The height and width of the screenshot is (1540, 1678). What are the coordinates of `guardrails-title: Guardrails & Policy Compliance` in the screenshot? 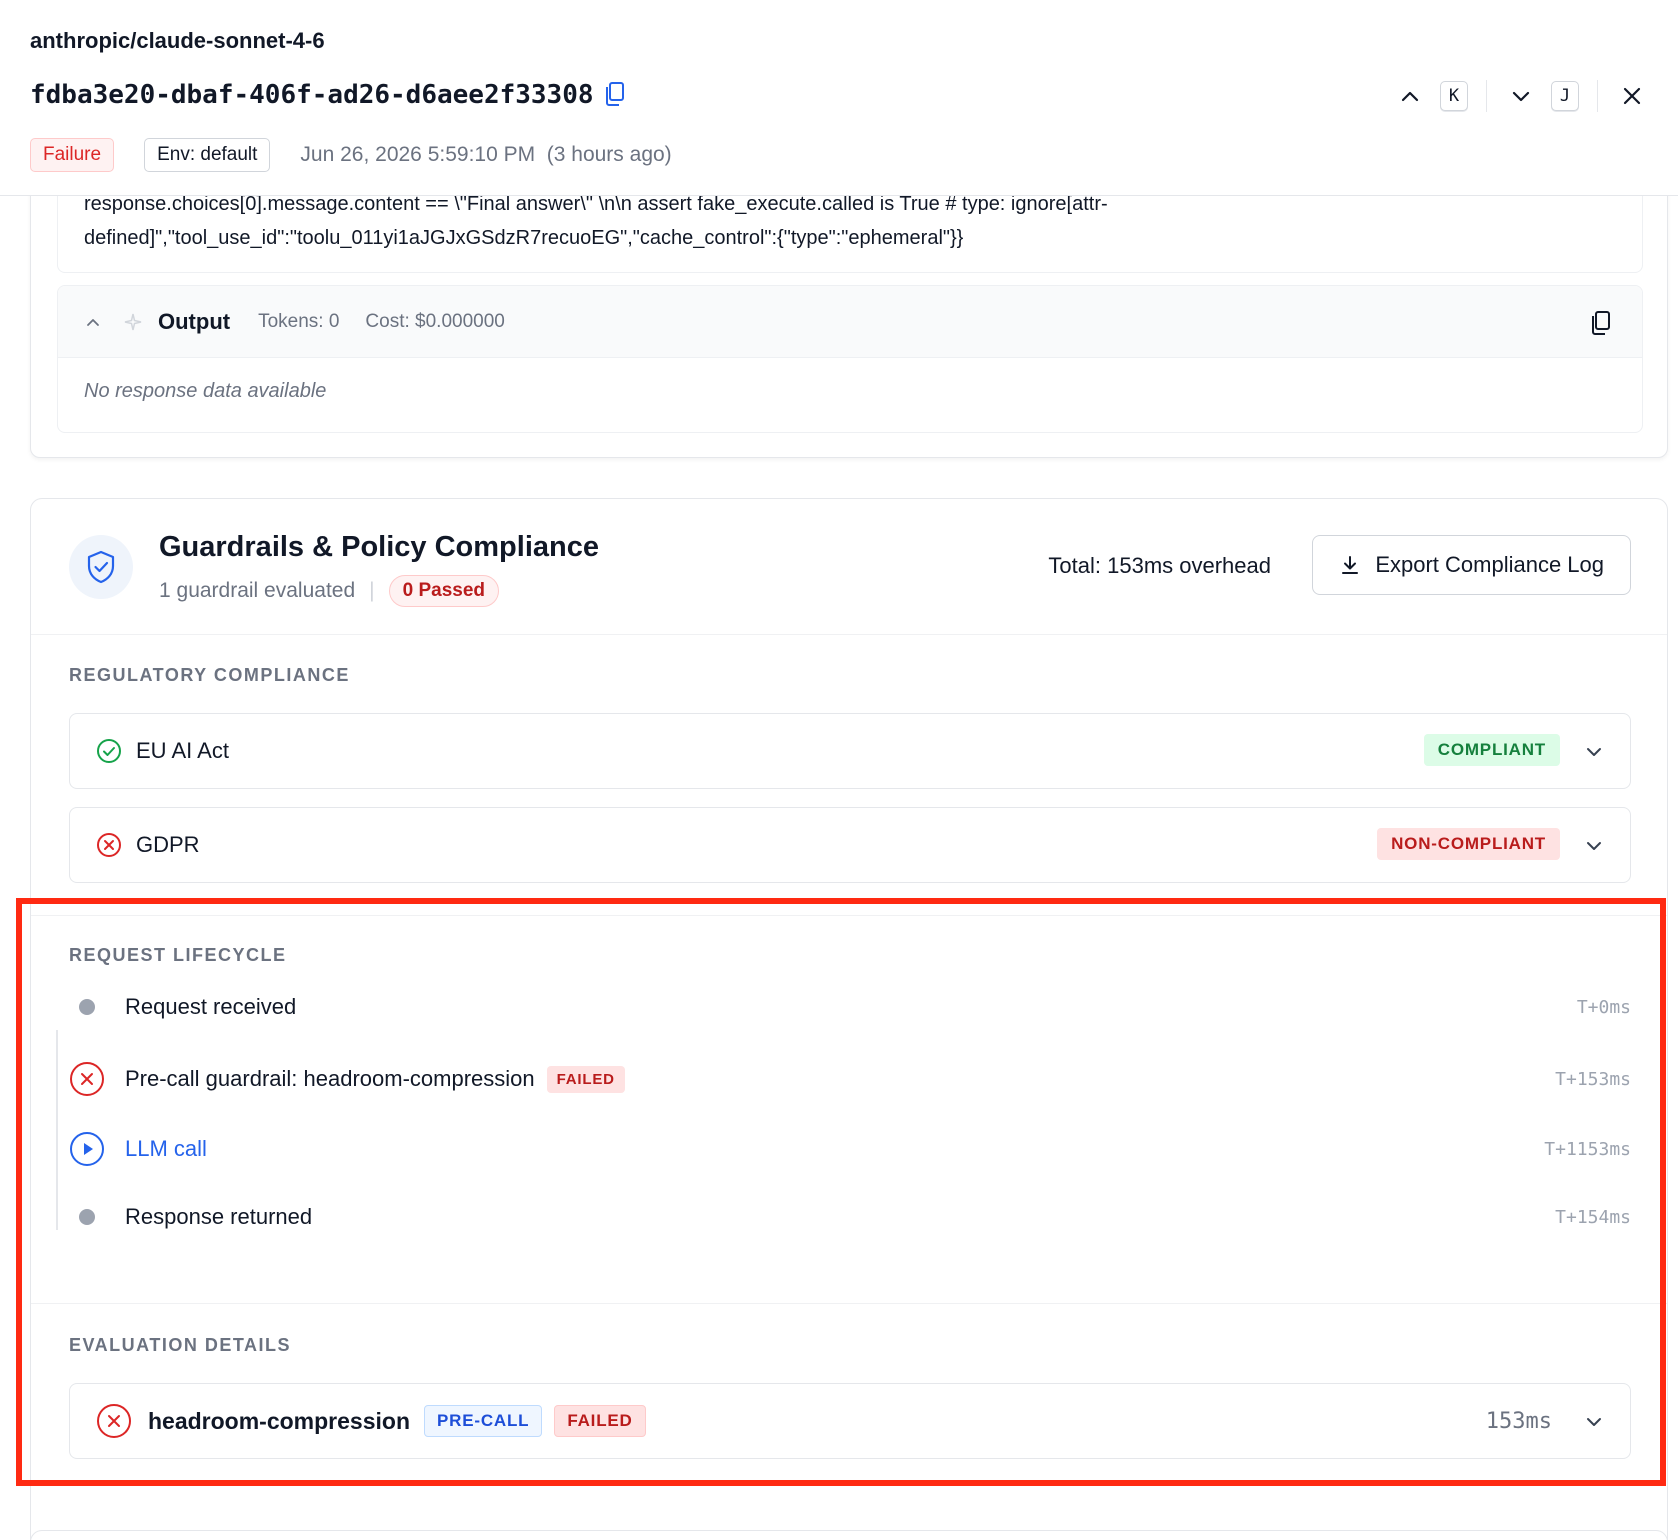 It's located at (379, 547).